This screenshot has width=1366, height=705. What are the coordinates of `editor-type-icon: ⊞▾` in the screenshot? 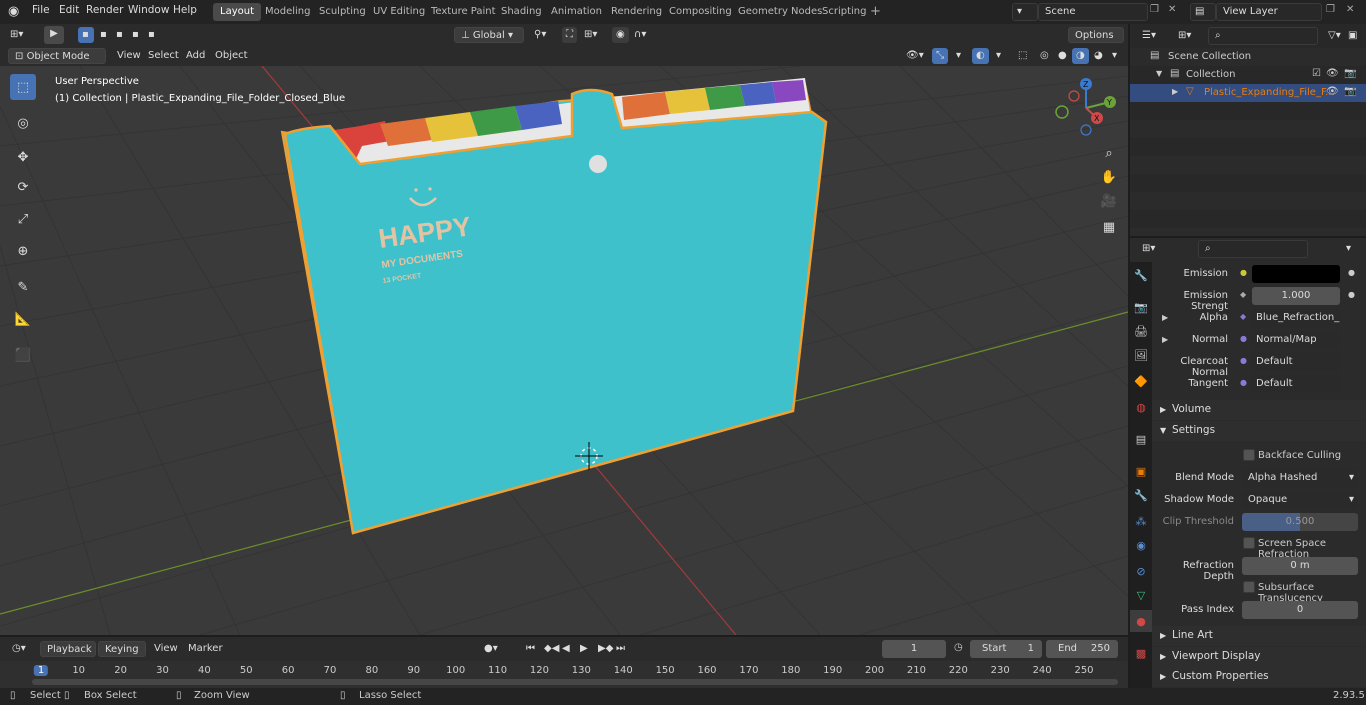 It's located at (16, 35).